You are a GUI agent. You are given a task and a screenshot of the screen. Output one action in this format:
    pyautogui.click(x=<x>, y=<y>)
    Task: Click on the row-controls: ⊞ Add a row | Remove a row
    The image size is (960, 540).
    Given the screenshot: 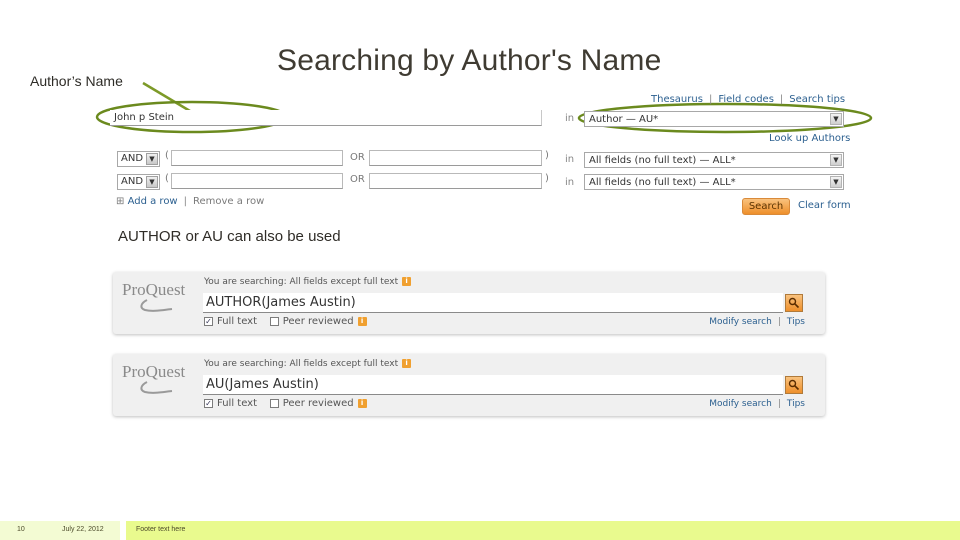 What is the action you would take?
    pyautogui.click(x=190, y=201)
    